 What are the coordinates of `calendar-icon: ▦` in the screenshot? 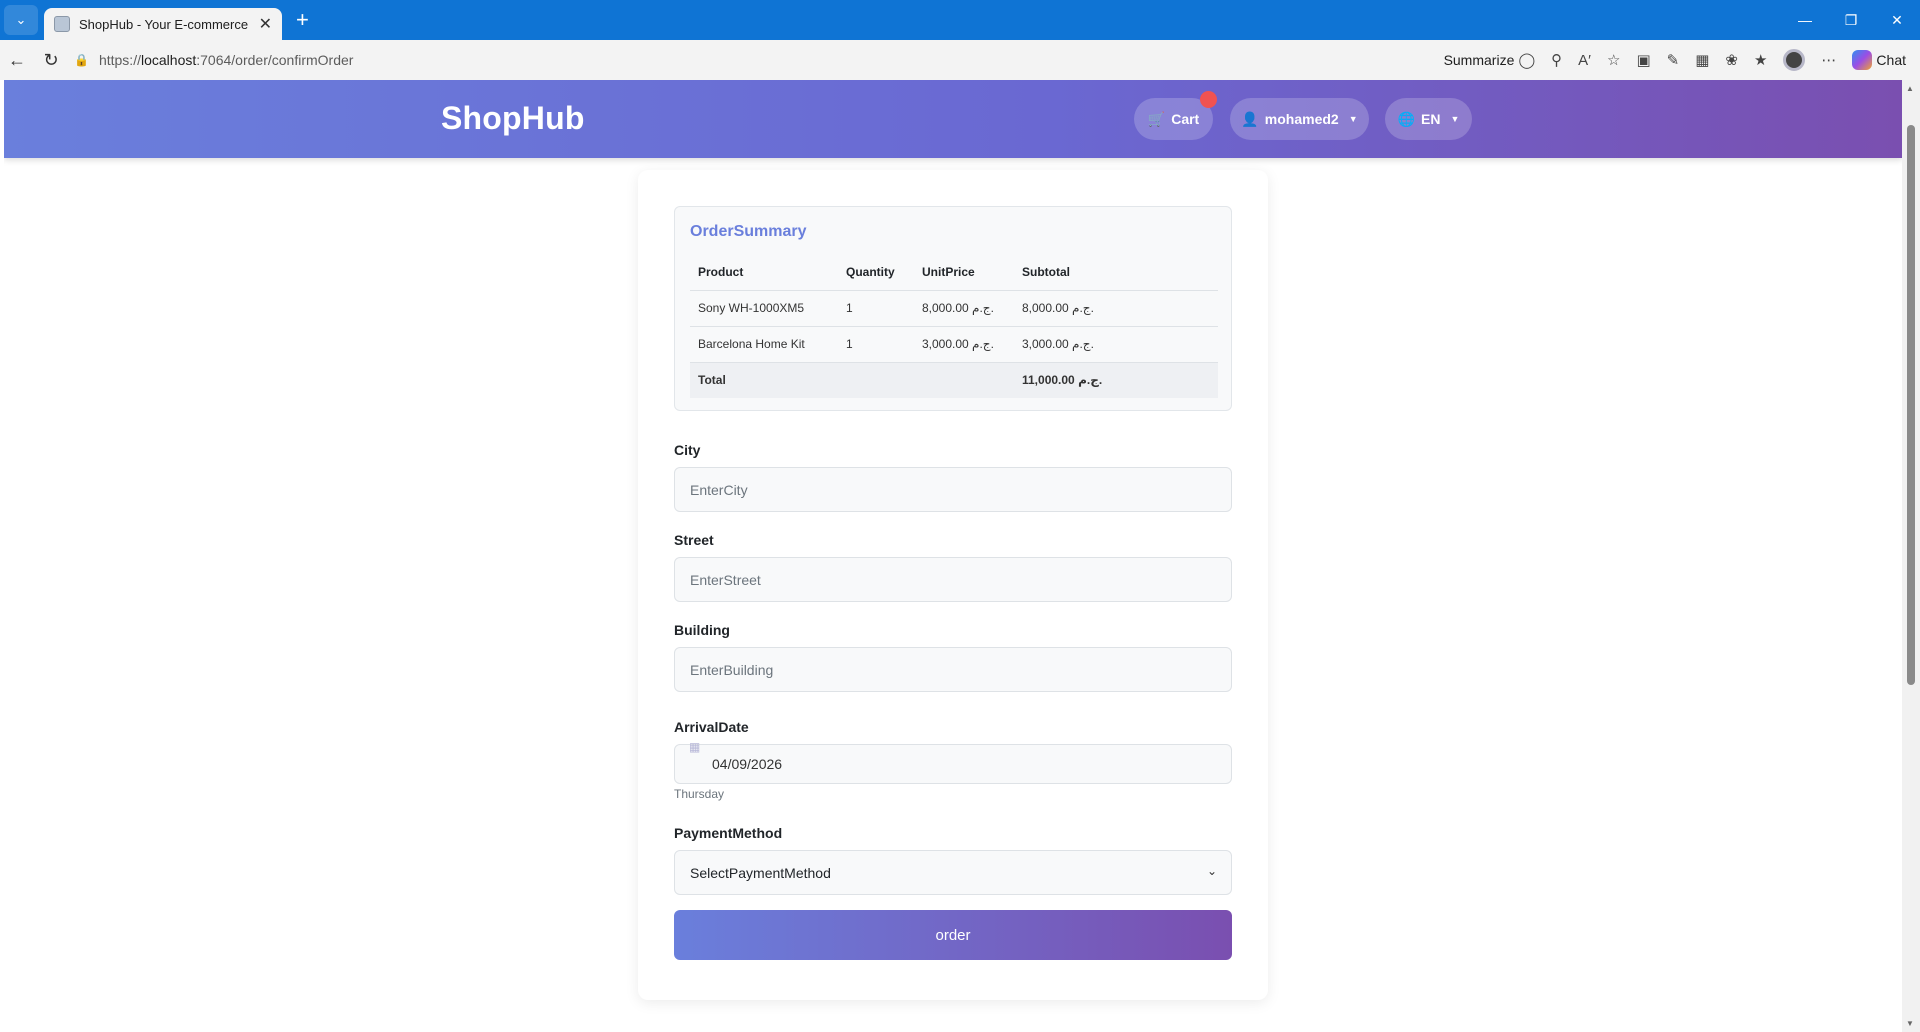 It's located at (694, 747).